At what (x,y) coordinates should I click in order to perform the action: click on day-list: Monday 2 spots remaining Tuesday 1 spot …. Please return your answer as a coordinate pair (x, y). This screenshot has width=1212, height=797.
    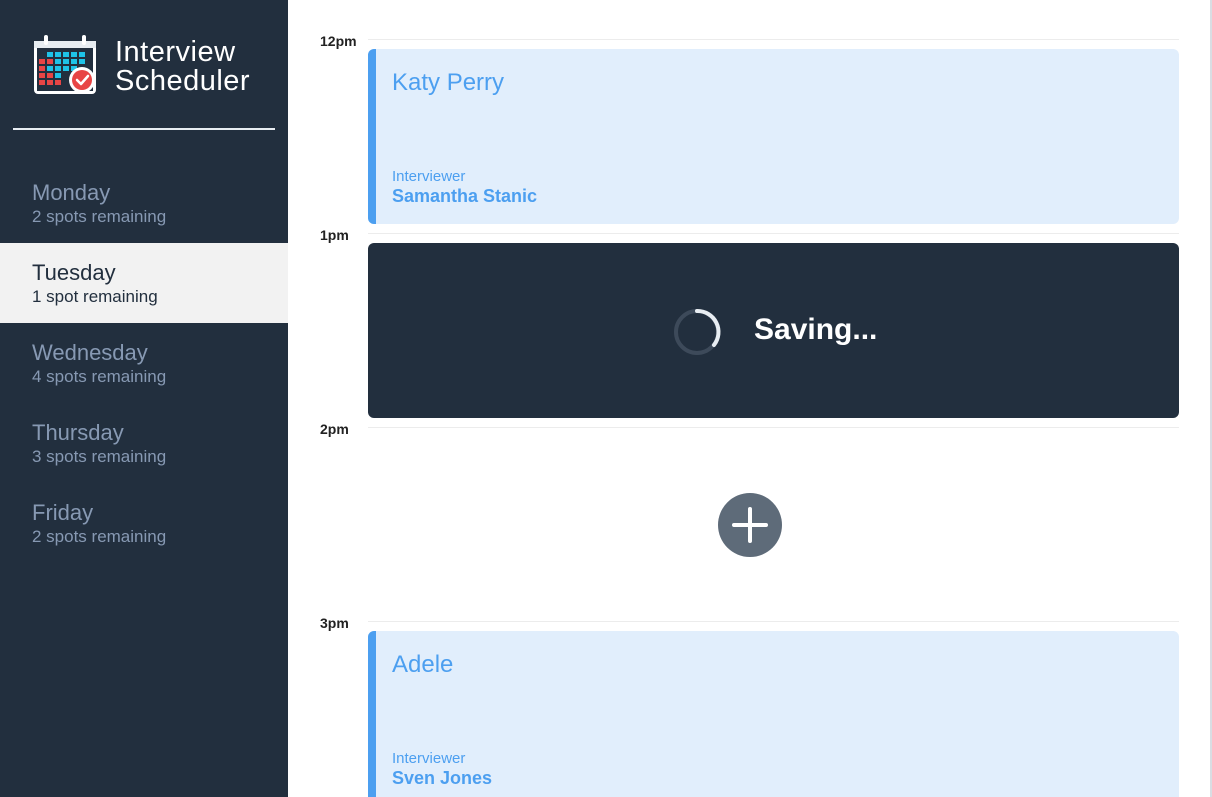
    Looking at the image, I should click on (144, 363).